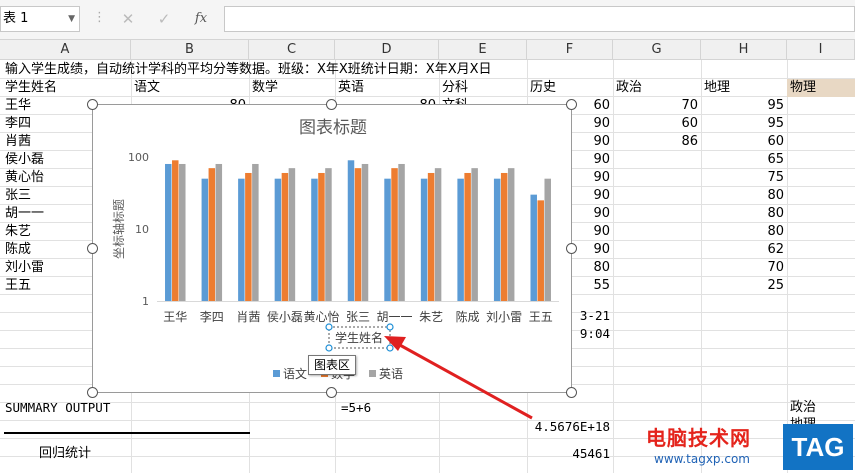  I want to click on header-history: 历史, so click(543, 88).